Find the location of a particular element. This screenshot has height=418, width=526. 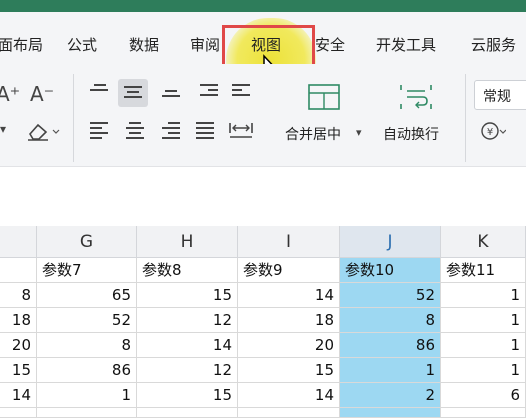

decrease-font-size-icon: A⁻ is located at coordinates (42, 94).